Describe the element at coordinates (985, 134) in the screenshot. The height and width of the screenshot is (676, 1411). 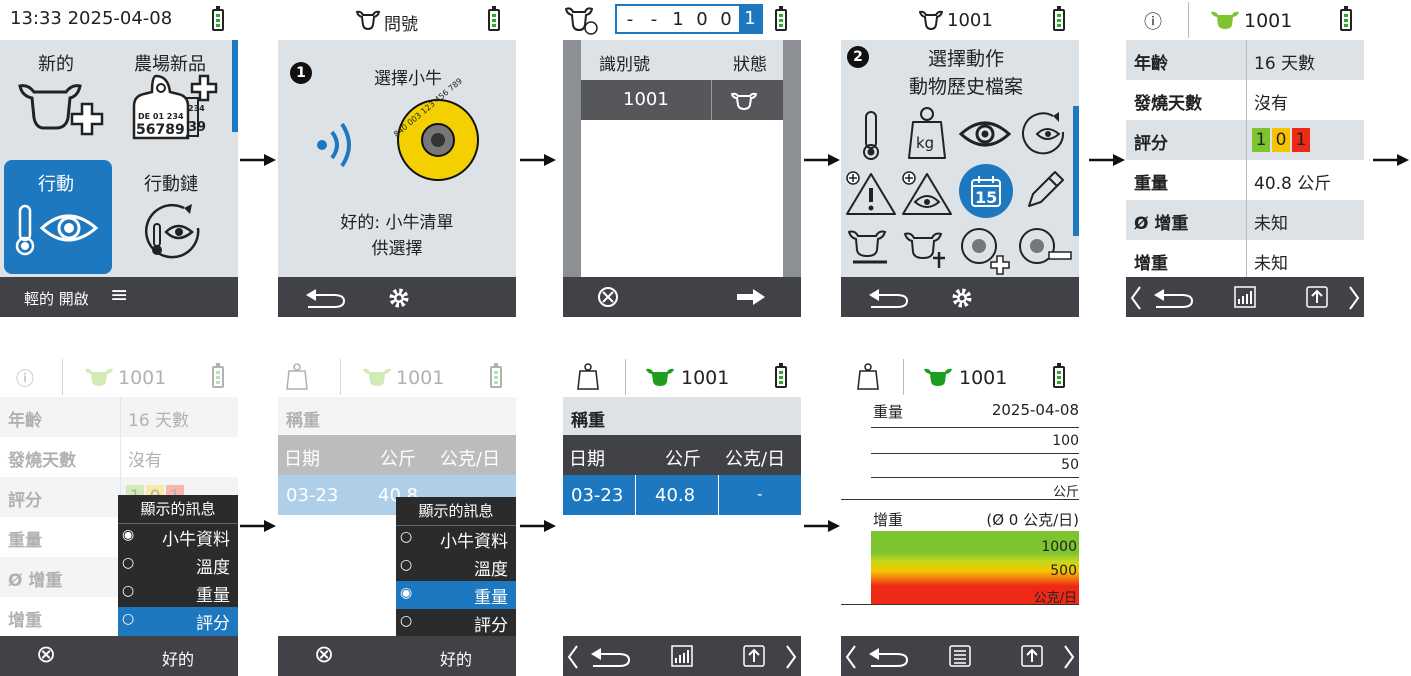
I see `eye-icon` at that location.